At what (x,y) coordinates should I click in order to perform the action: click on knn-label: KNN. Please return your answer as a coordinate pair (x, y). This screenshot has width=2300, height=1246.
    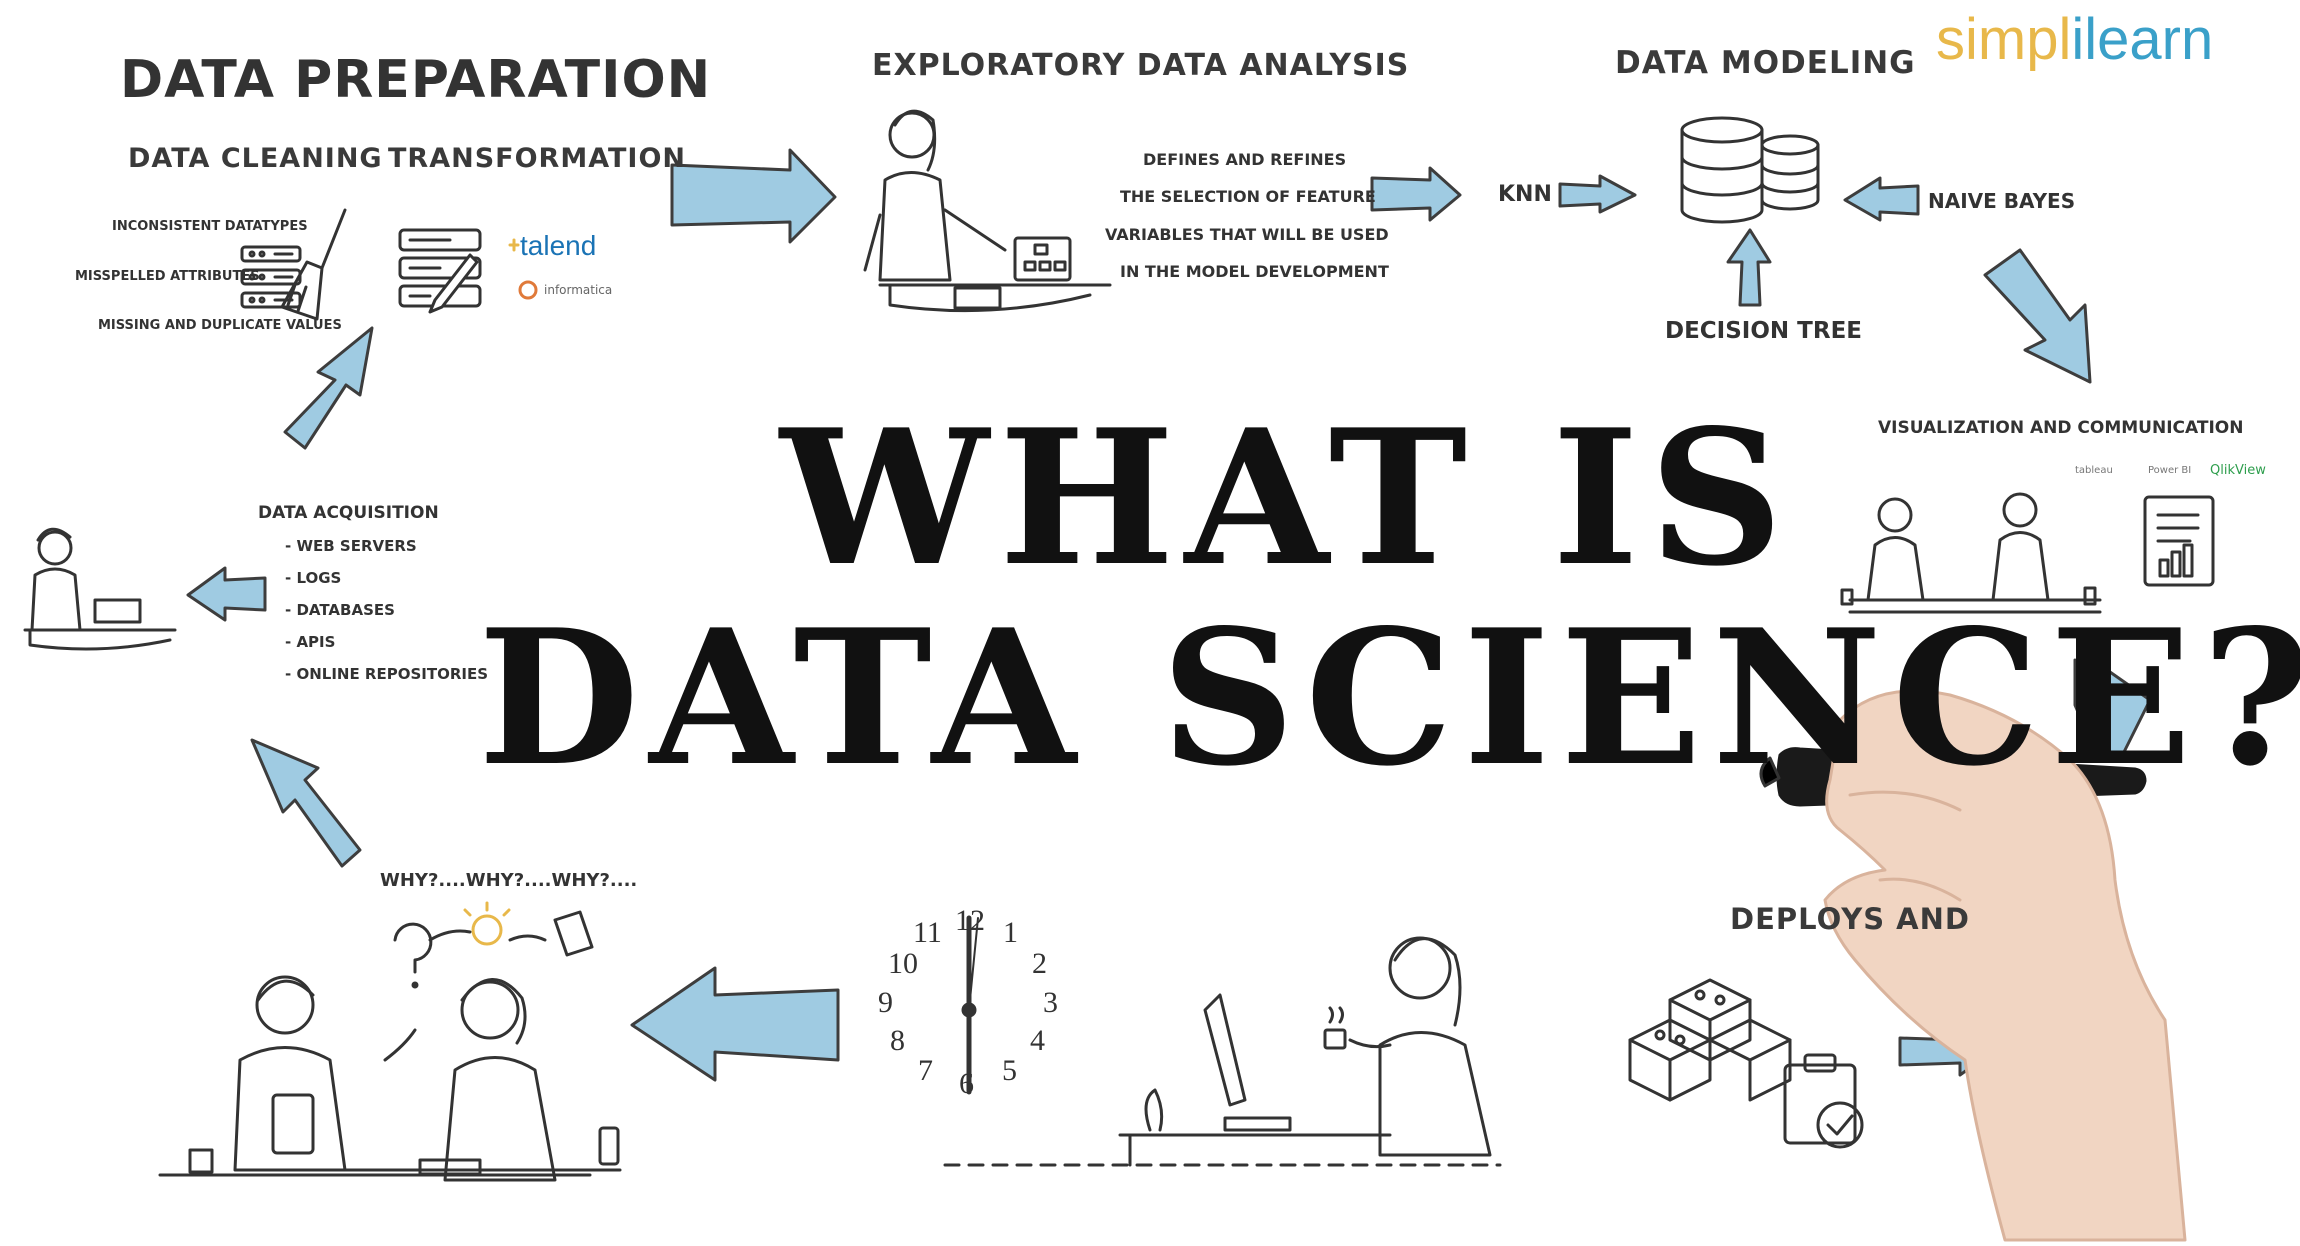
    Looking at the image, I should click on (1525, 194).